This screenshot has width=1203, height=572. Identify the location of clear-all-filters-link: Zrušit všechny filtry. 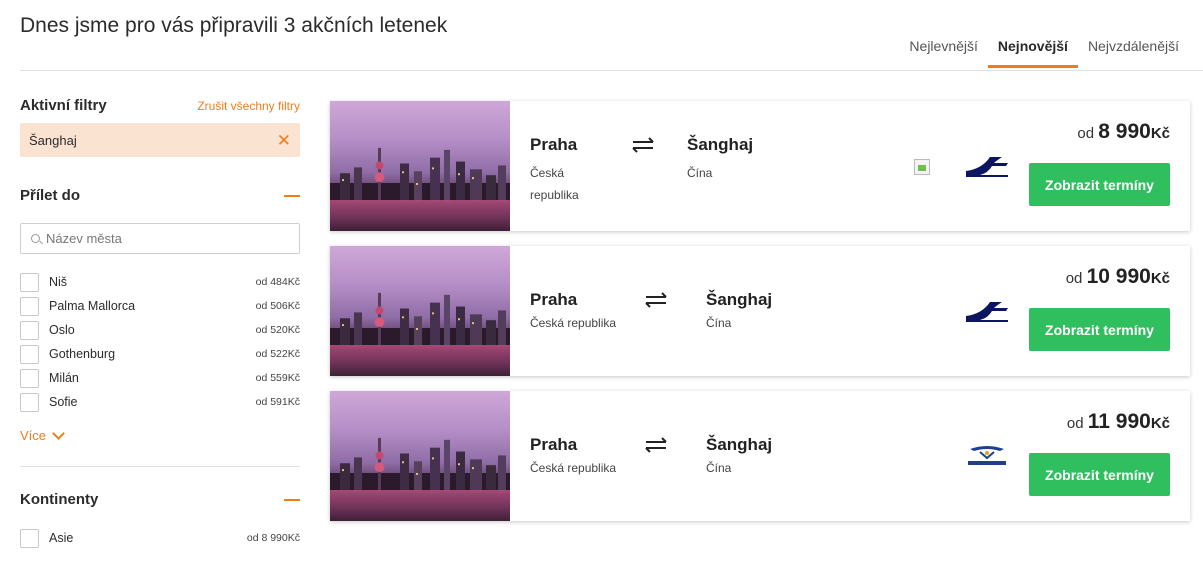
(248, 106).